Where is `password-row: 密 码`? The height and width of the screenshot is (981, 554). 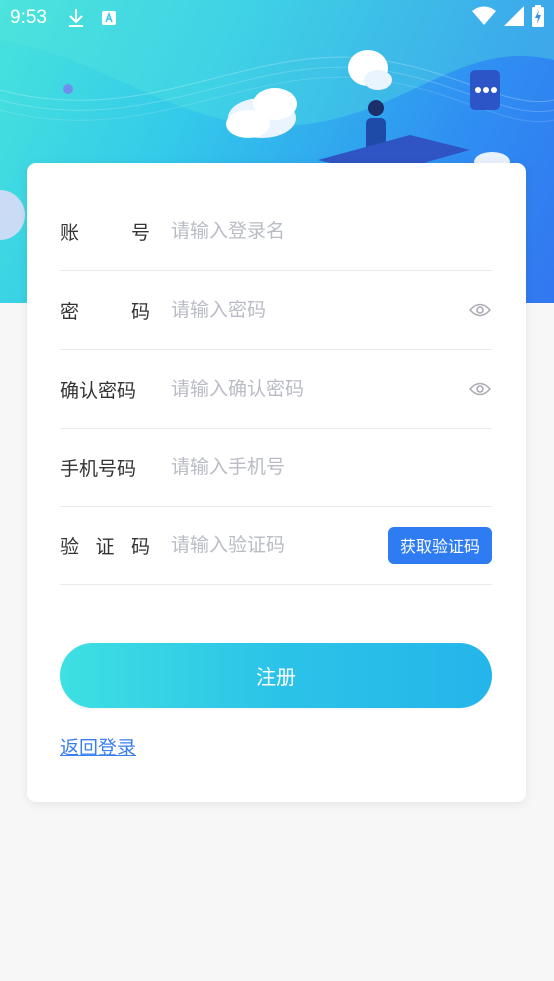
password-row: 密 码 is located at coordinates (276, 310).